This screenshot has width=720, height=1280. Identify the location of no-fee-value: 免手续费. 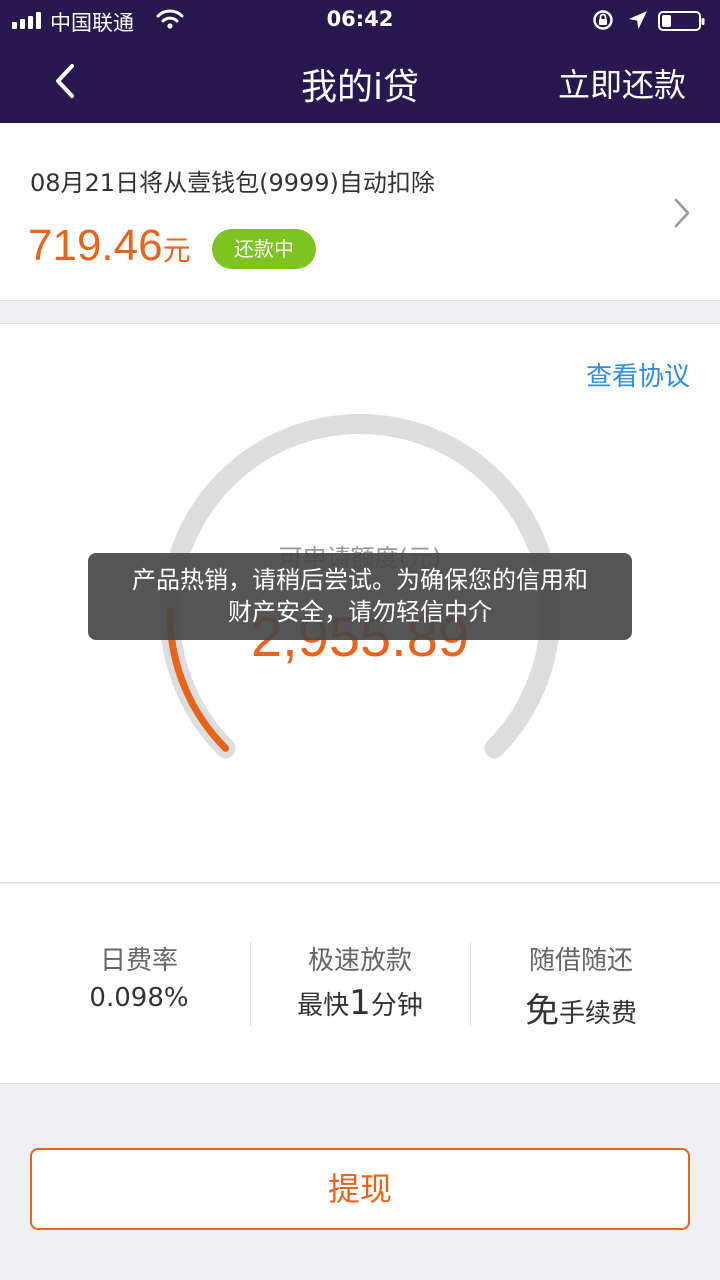
(581, 1007).